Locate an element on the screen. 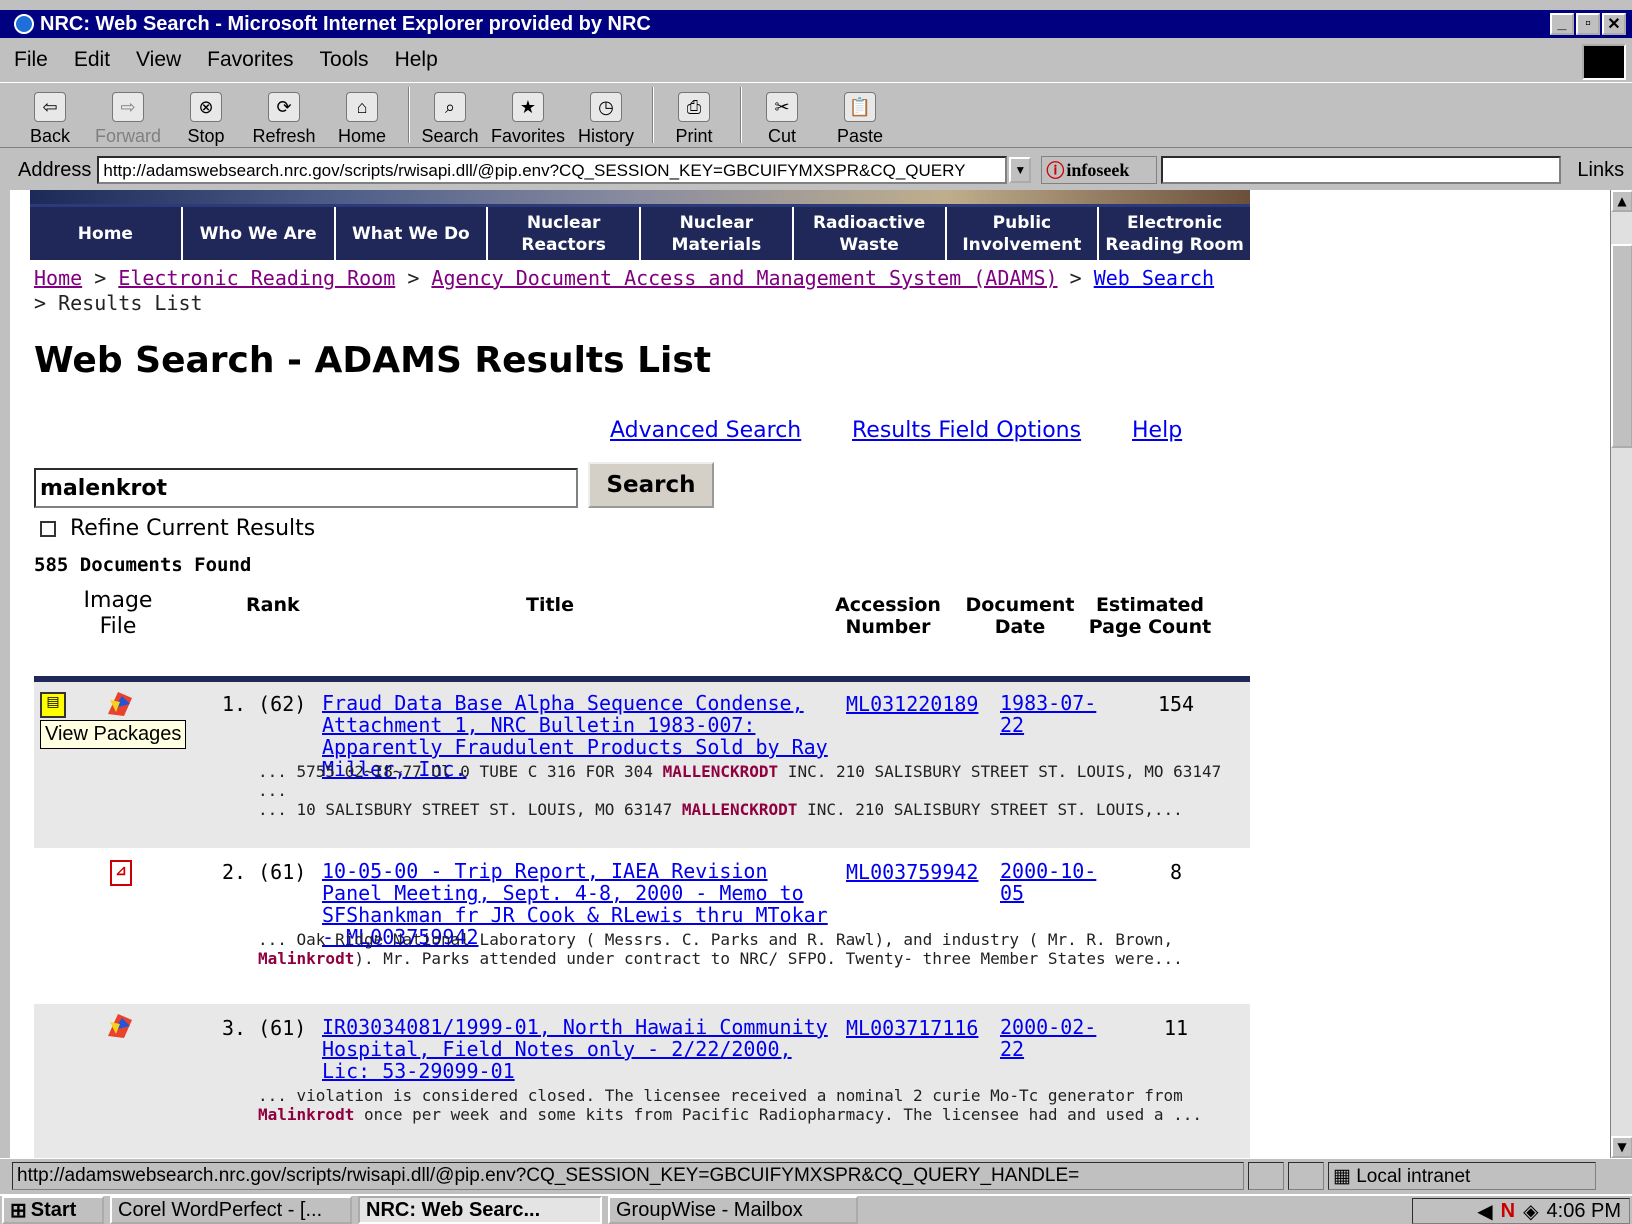 This screenshot has width=1632, height=1224. menu-tools: Tools is located at coordinates (344, 60).